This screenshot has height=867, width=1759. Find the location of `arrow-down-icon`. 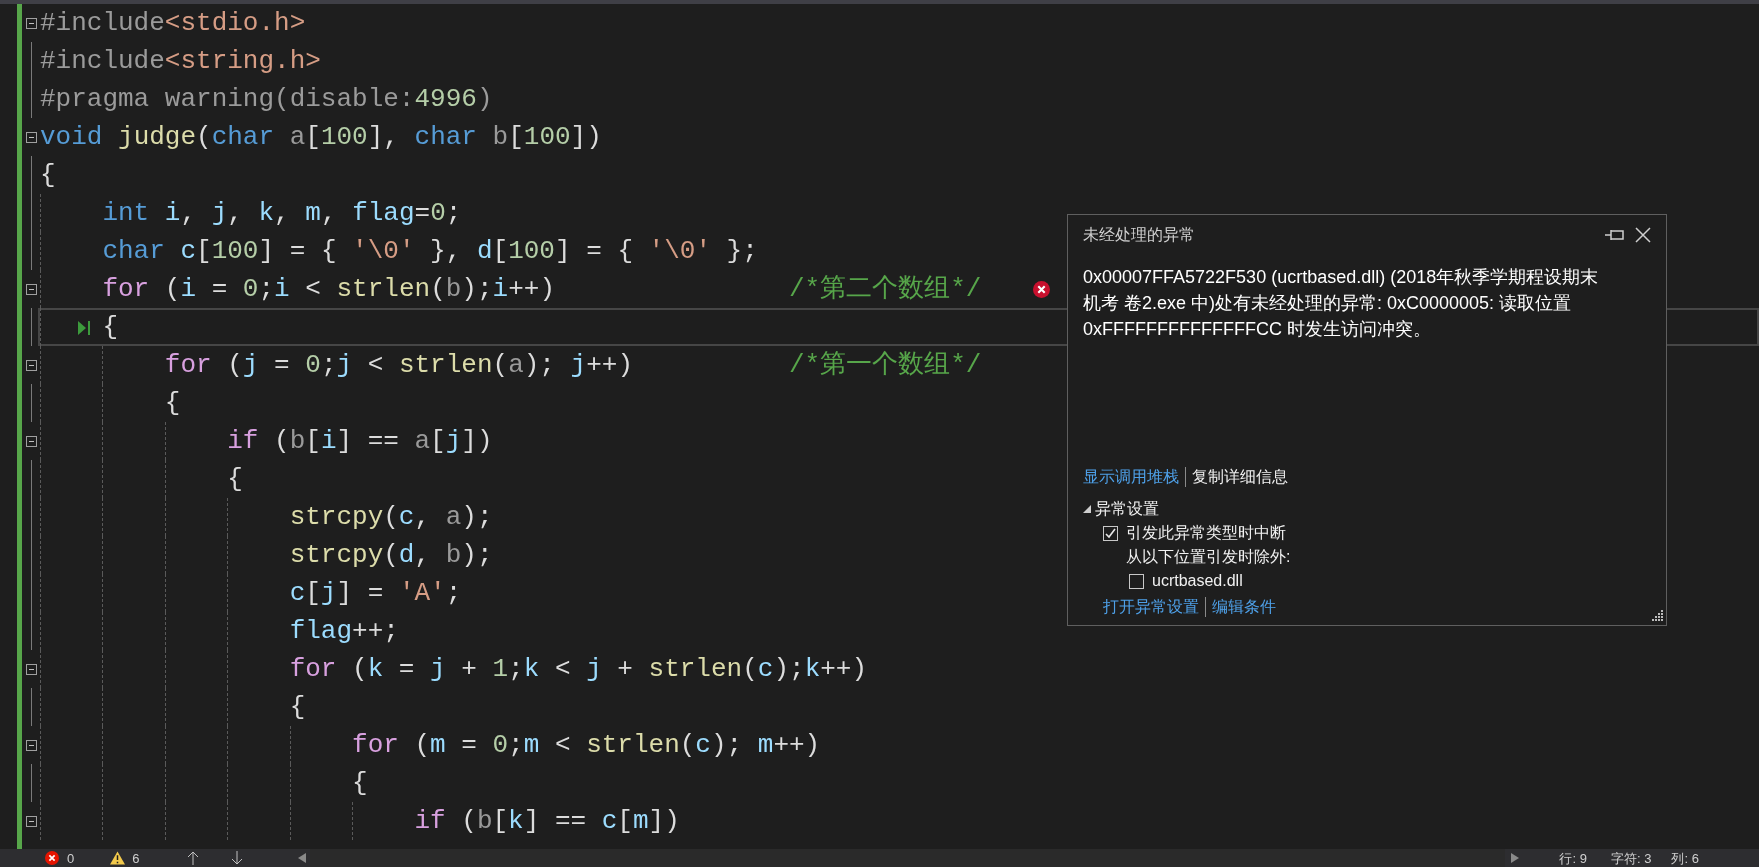

arrow-down-icon is located at coordinates (237, 858).